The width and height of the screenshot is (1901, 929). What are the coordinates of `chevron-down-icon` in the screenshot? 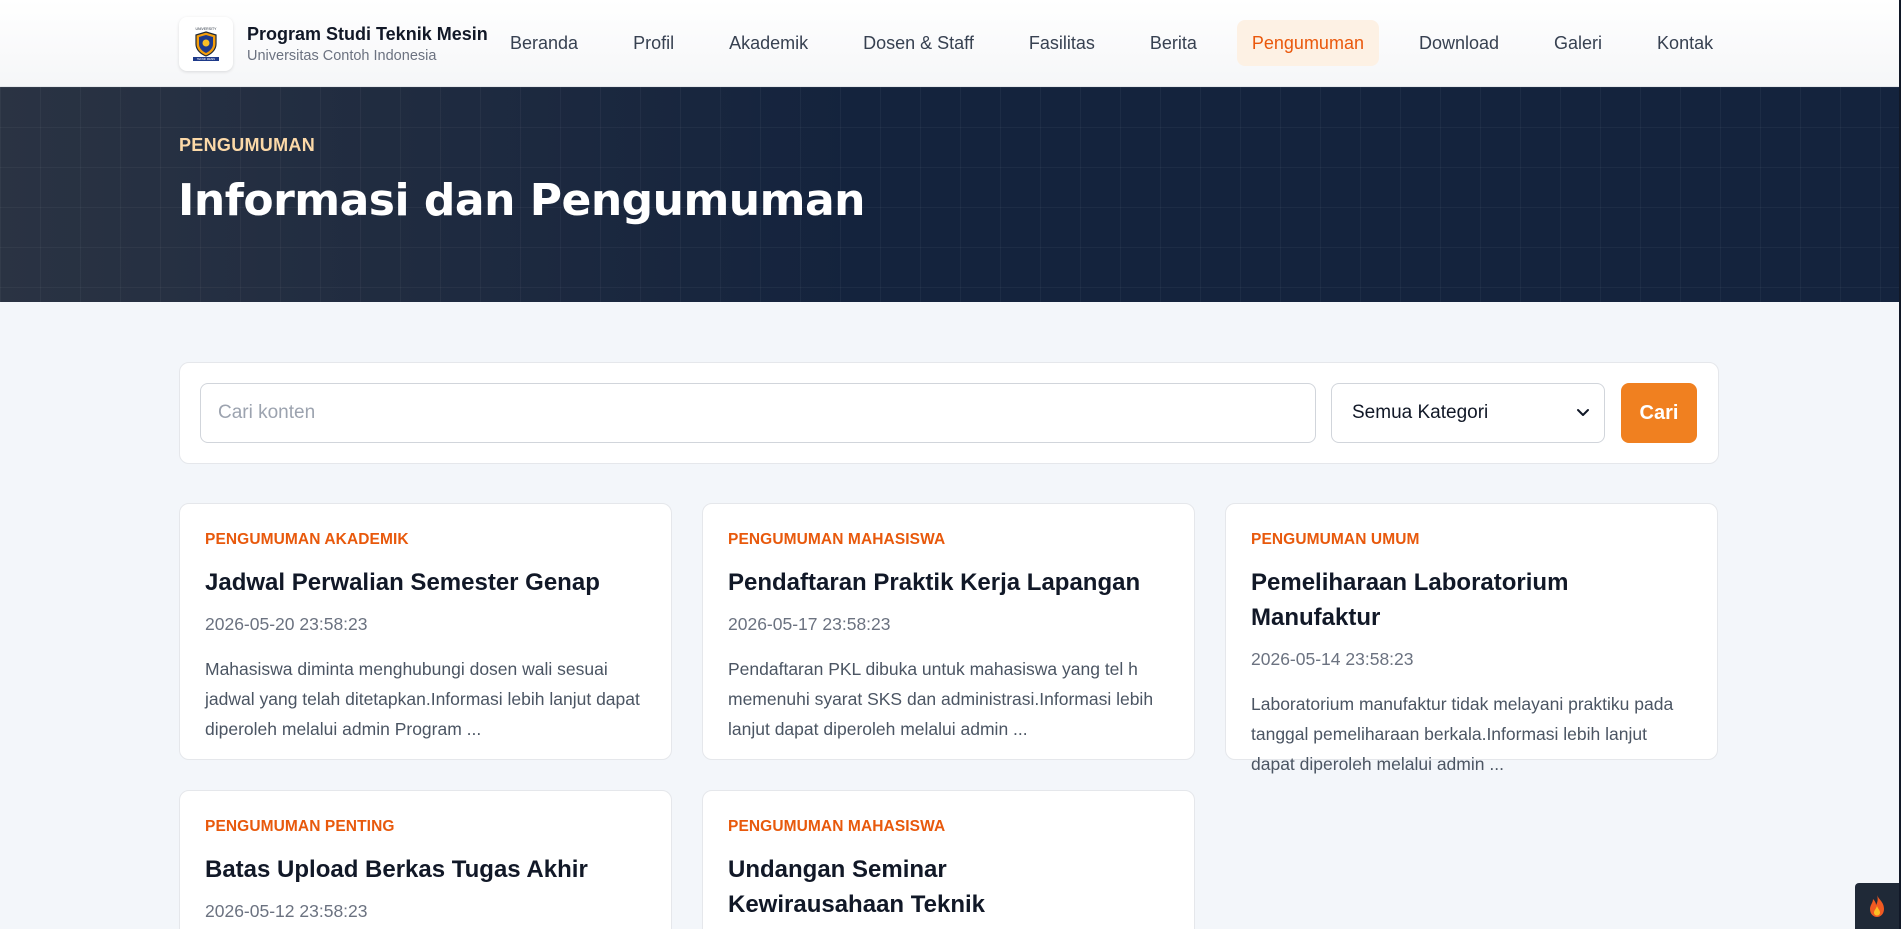 It's located at (1583, 412).